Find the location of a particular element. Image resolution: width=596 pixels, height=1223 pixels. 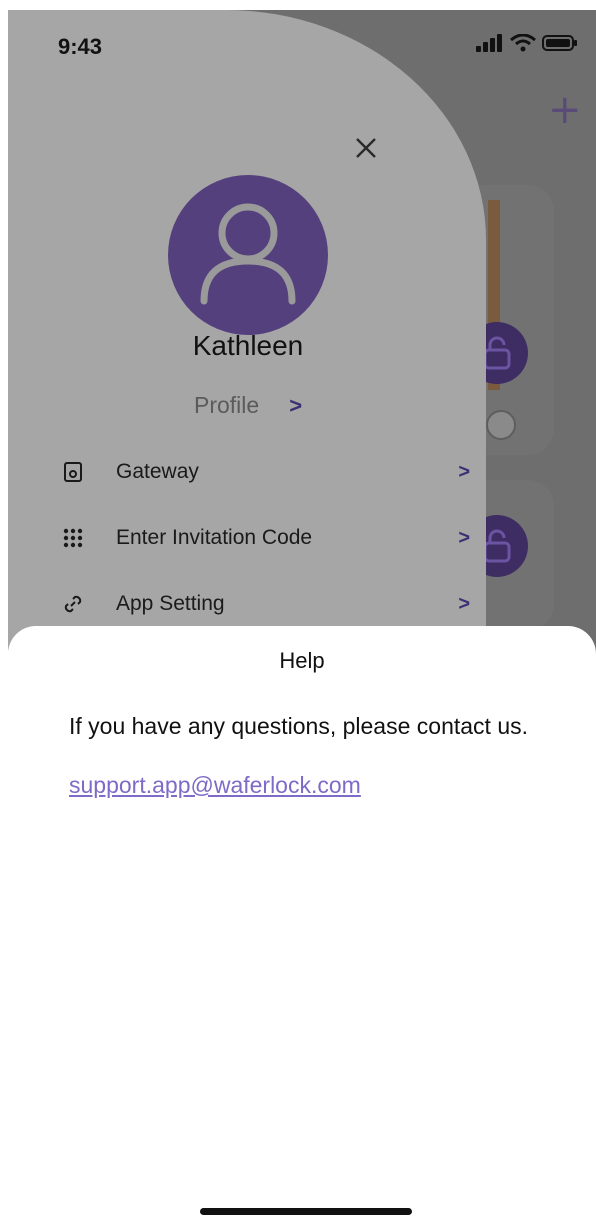

keypad-icon is located at coordinates (73, 538).